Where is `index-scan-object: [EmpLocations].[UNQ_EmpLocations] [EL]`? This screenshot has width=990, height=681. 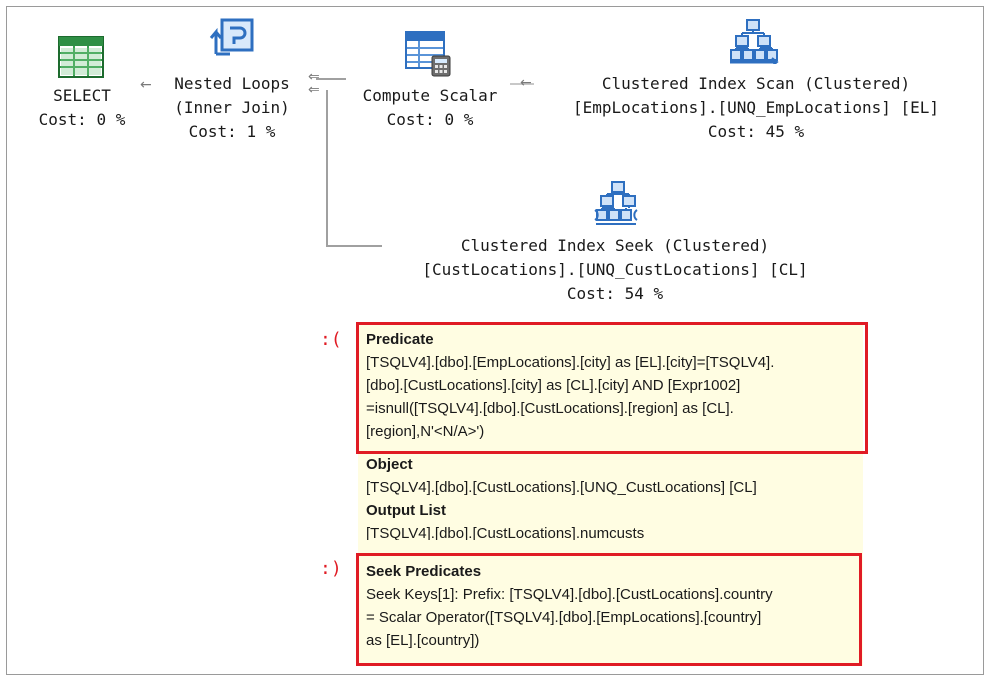 index-scan-object: [EmpLocations].[UNQ_EmpLocations] [EL] is located at coordinates (756, 107).